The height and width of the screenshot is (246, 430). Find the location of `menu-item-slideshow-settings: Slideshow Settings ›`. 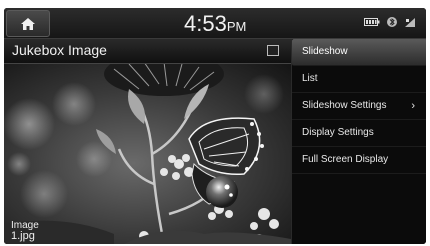

menu-item-slideshow-settings: Slideshow Settings › is located at coordinates (359, 106).